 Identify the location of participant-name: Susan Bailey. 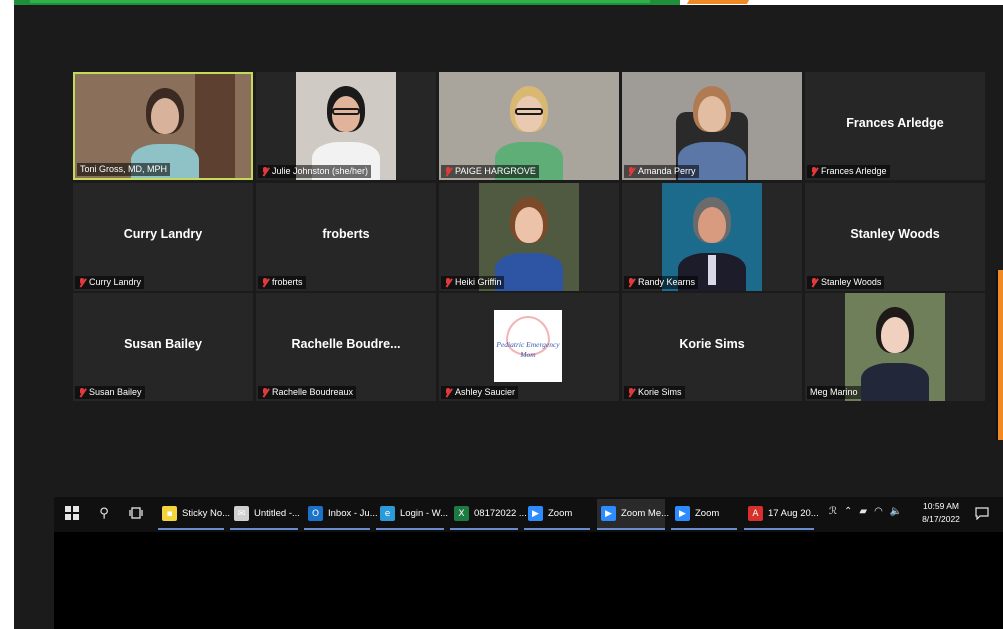
(115, 392).